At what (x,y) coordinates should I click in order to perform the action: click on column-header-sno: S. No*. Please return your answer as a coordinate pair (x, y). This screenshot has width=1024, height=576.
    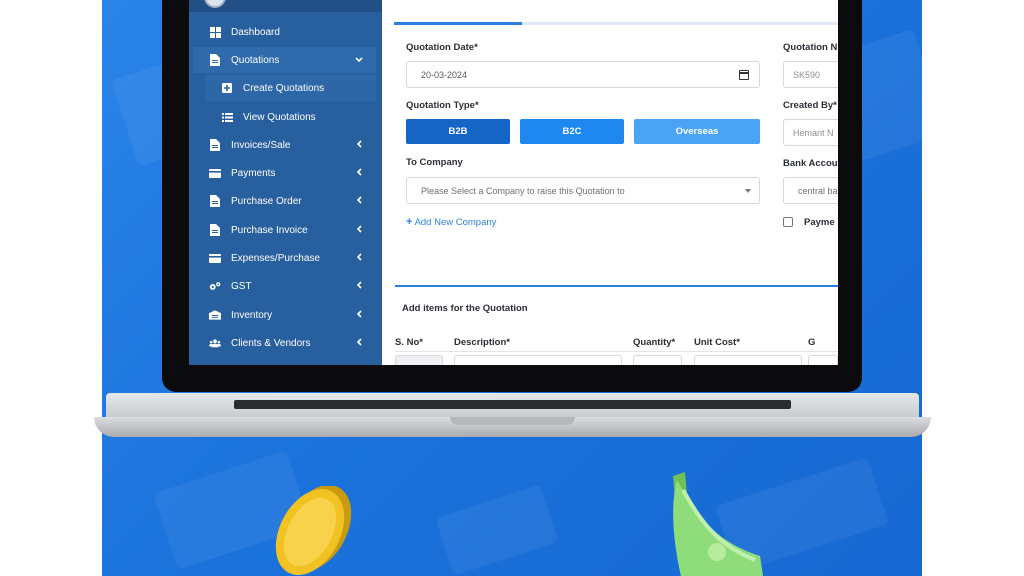
    Looking at the image, I should click on (409, 342).